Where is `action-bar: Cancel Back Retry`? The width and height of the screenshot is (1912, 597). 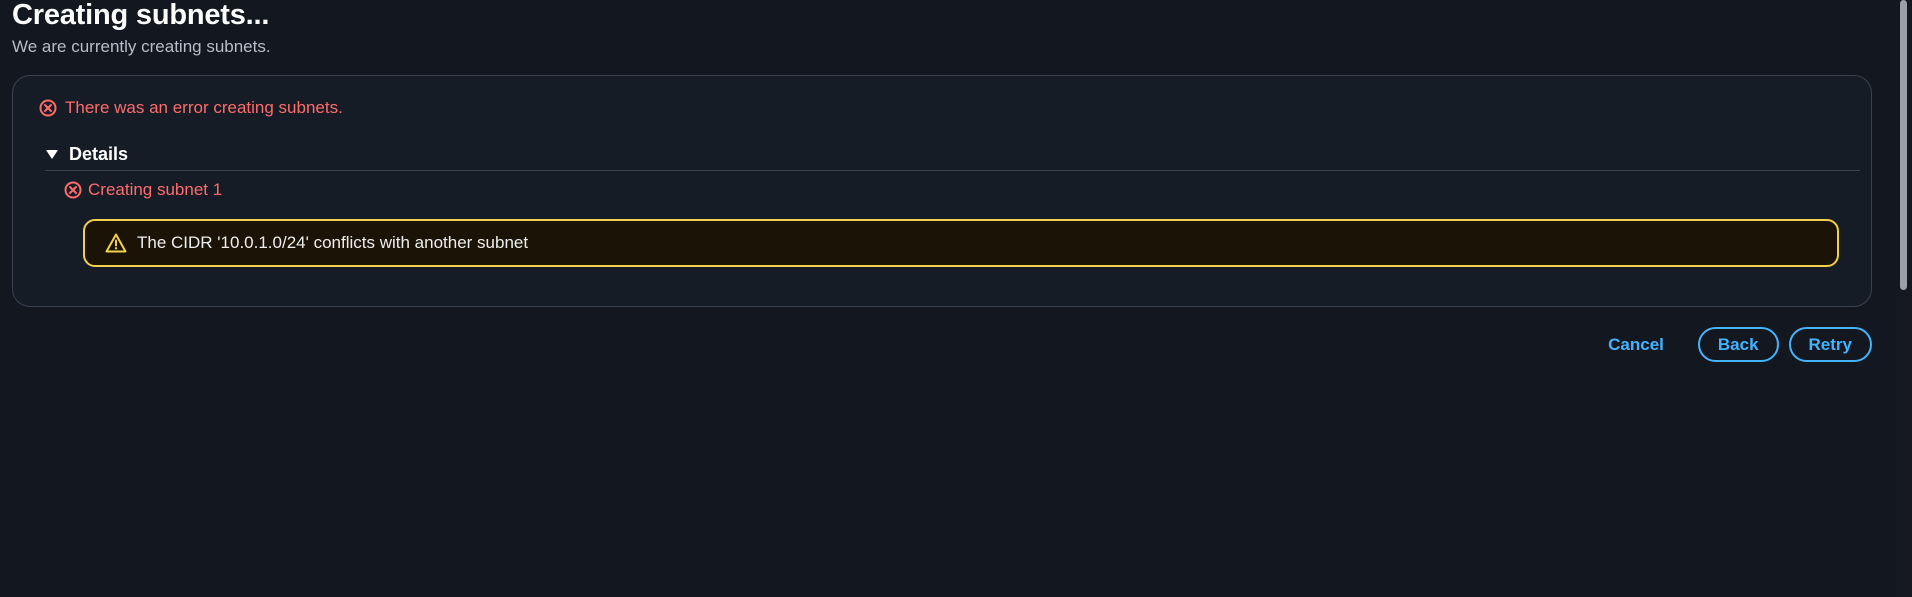 action-bar: Cancel Back Retry is located at coordinates (1734, 344).